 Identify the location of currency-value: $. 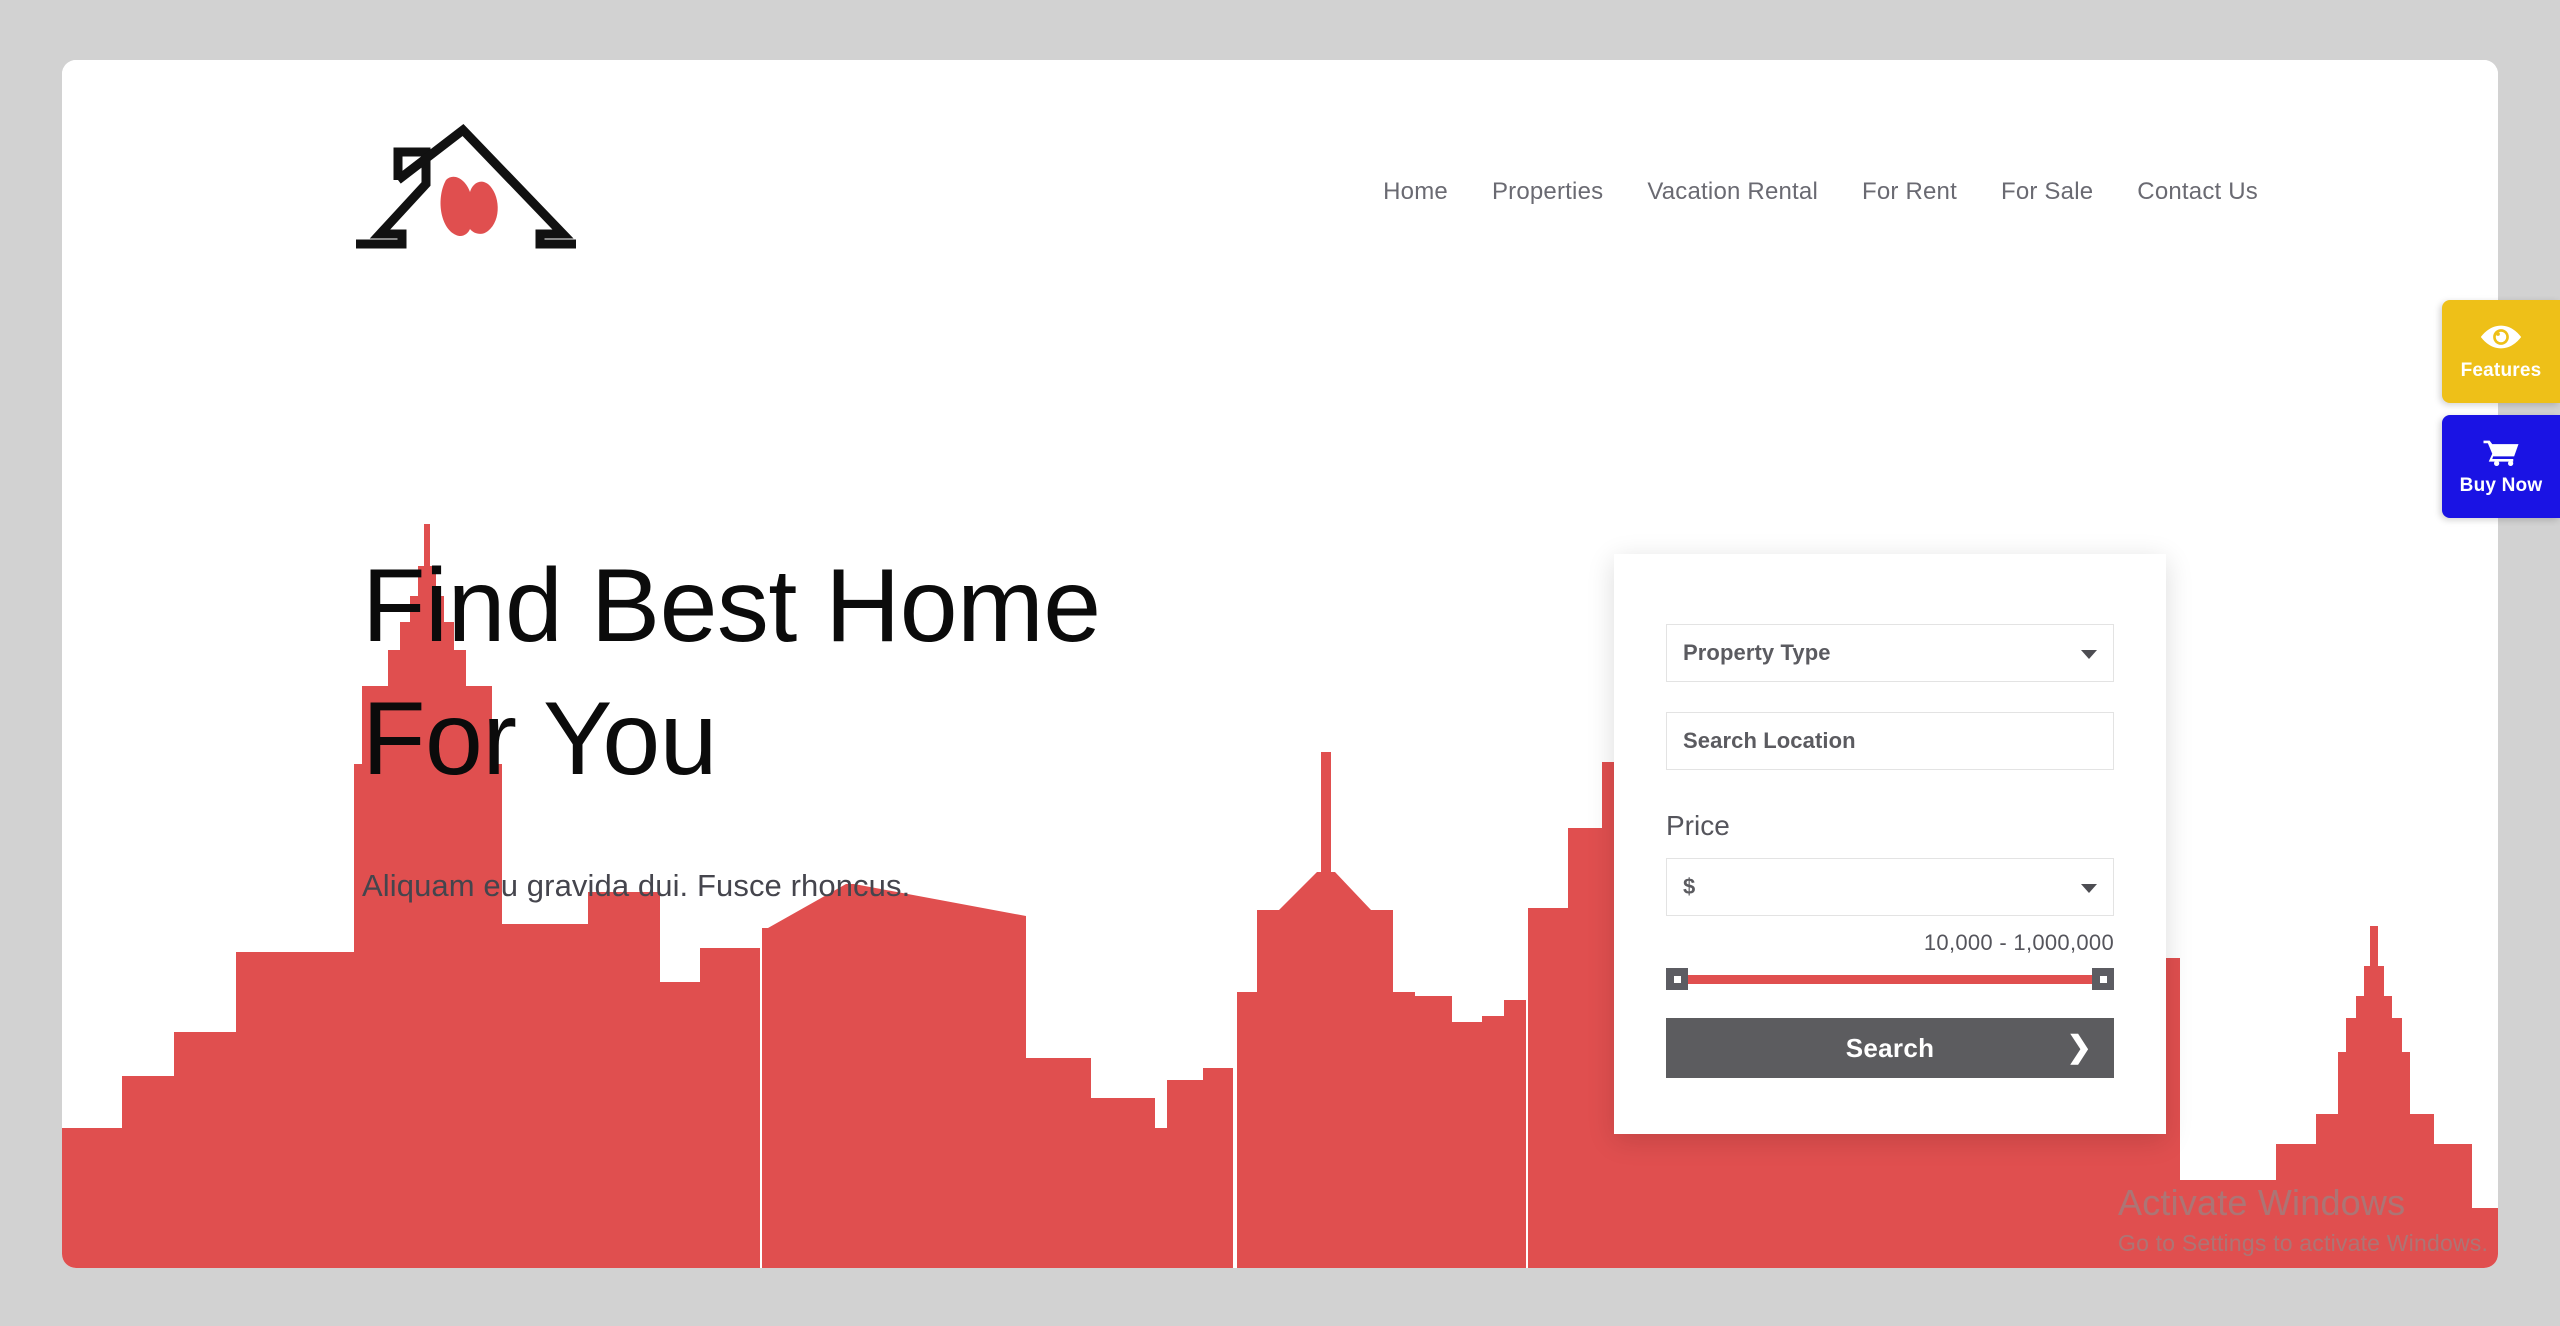
(1689, 886).